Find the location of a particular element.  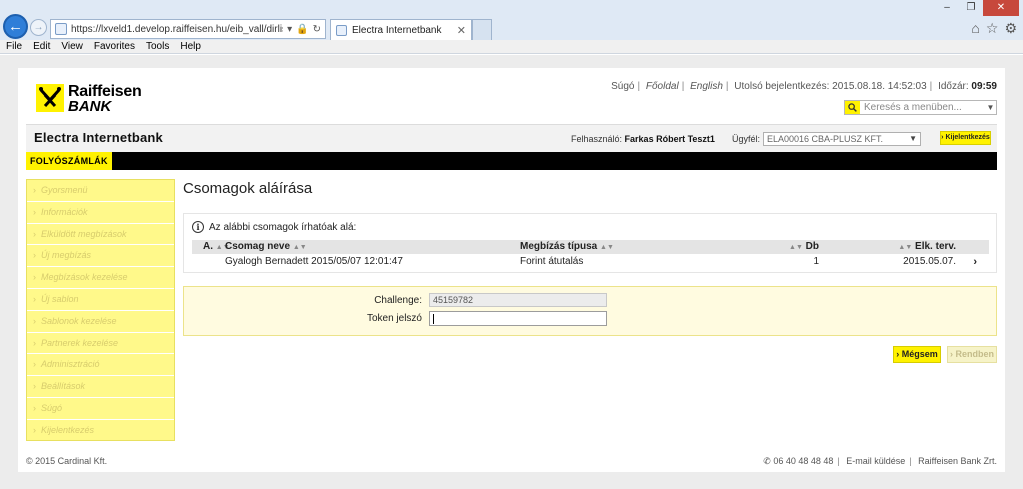

package-name: Gyalogh Bernadett 2015/05/07 12:01:47 is located at coordinates (314, 261).